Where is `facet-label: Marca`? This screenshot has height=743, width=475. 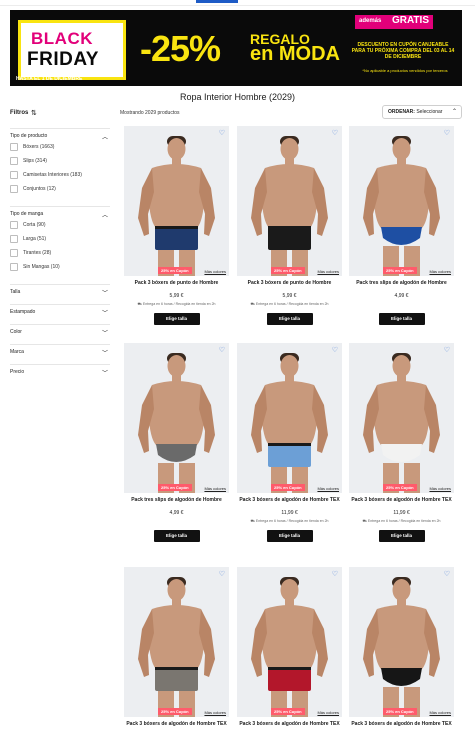 facet-label: Marca is located at coordinates (17, 352).